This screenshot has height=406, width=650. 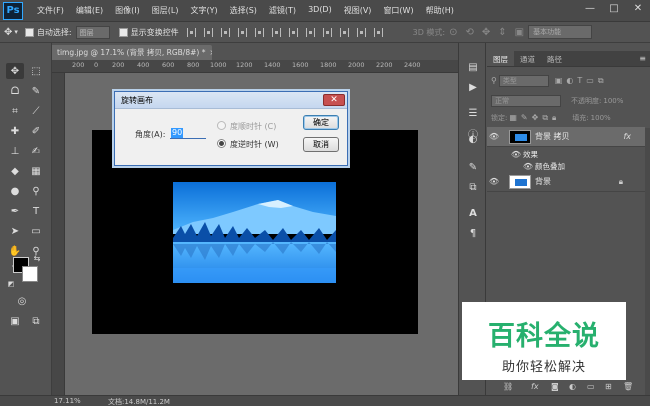 I want to click on menu-filter: 滤镜(T), so click(x=282, y=10).